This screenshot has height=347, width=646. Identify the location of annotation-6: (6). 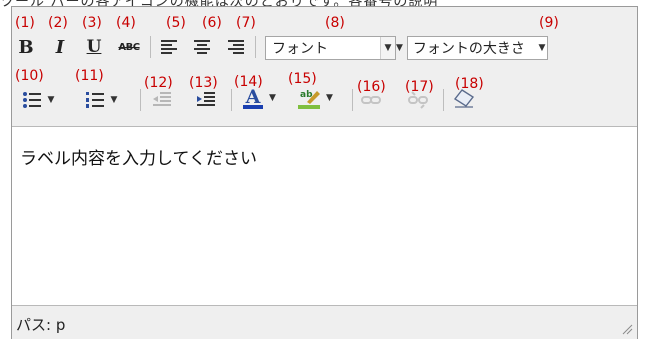
(212, 23).